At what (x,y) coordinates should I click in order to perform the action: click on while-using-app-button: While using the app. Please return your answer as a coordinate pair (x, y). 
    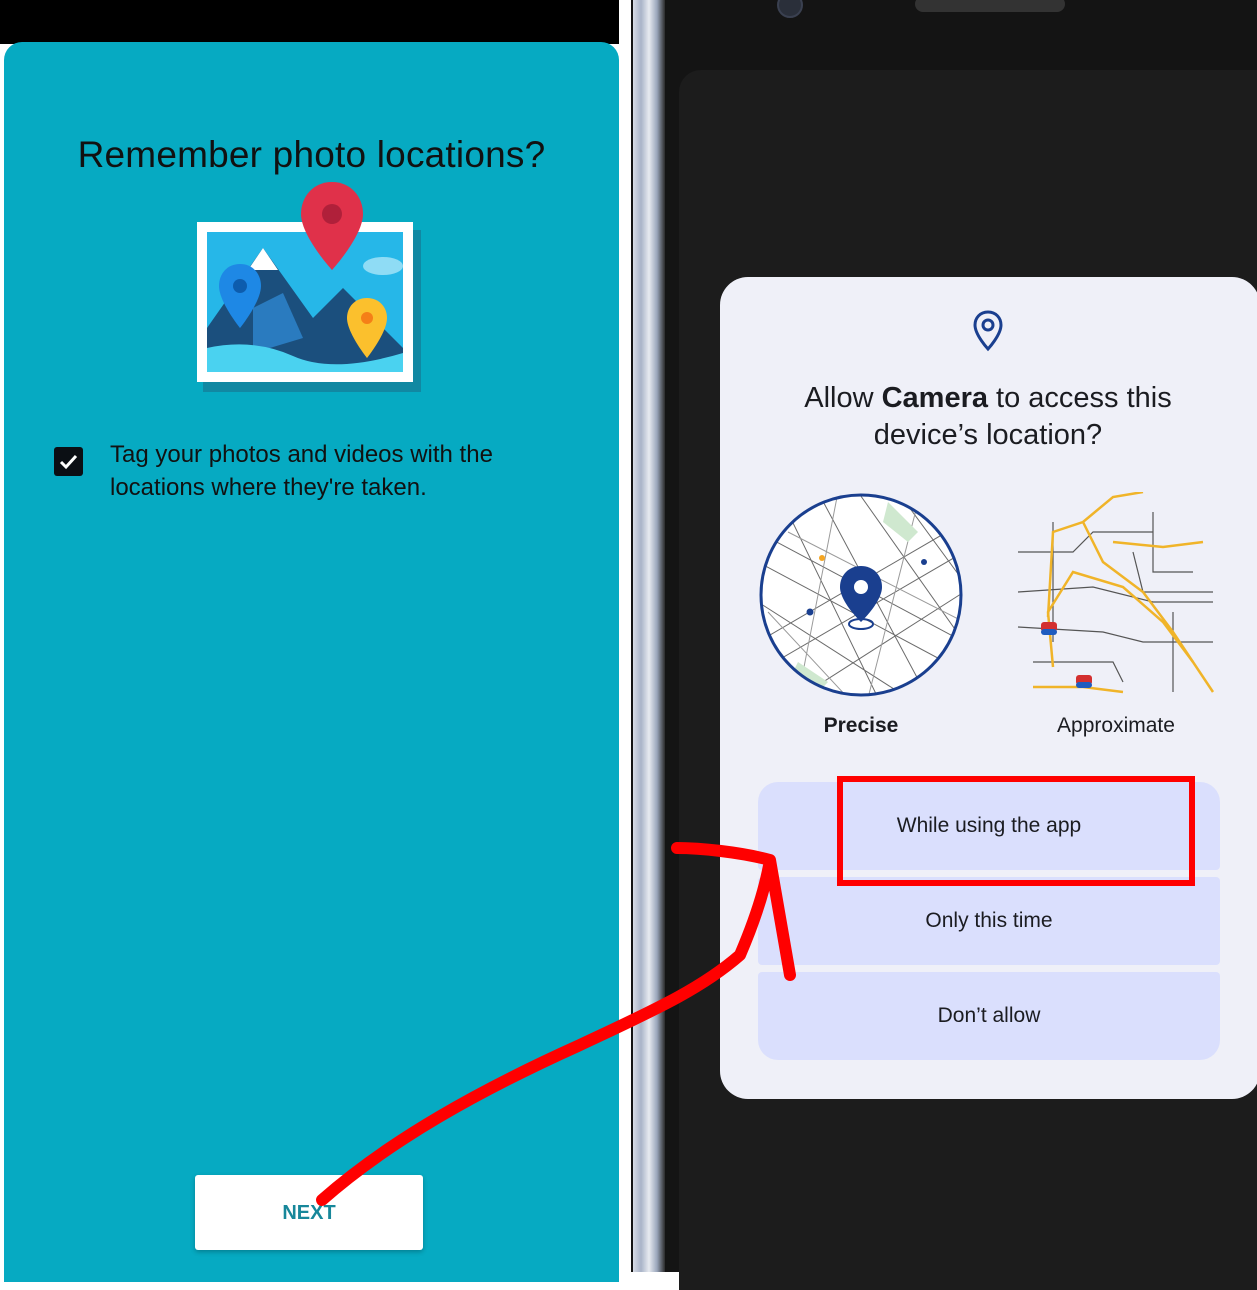
    Looking at the image, I should click on (989, 826).